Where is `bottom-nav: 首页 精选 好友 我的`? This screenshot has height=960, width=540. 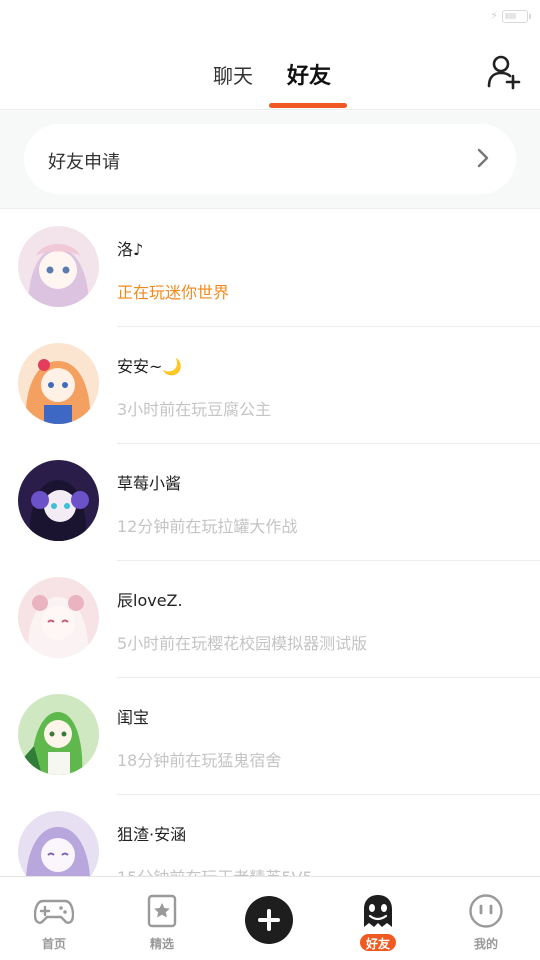 bottom-nav: 首页 精选 好友 我的 is located at coordinates (270, 918).